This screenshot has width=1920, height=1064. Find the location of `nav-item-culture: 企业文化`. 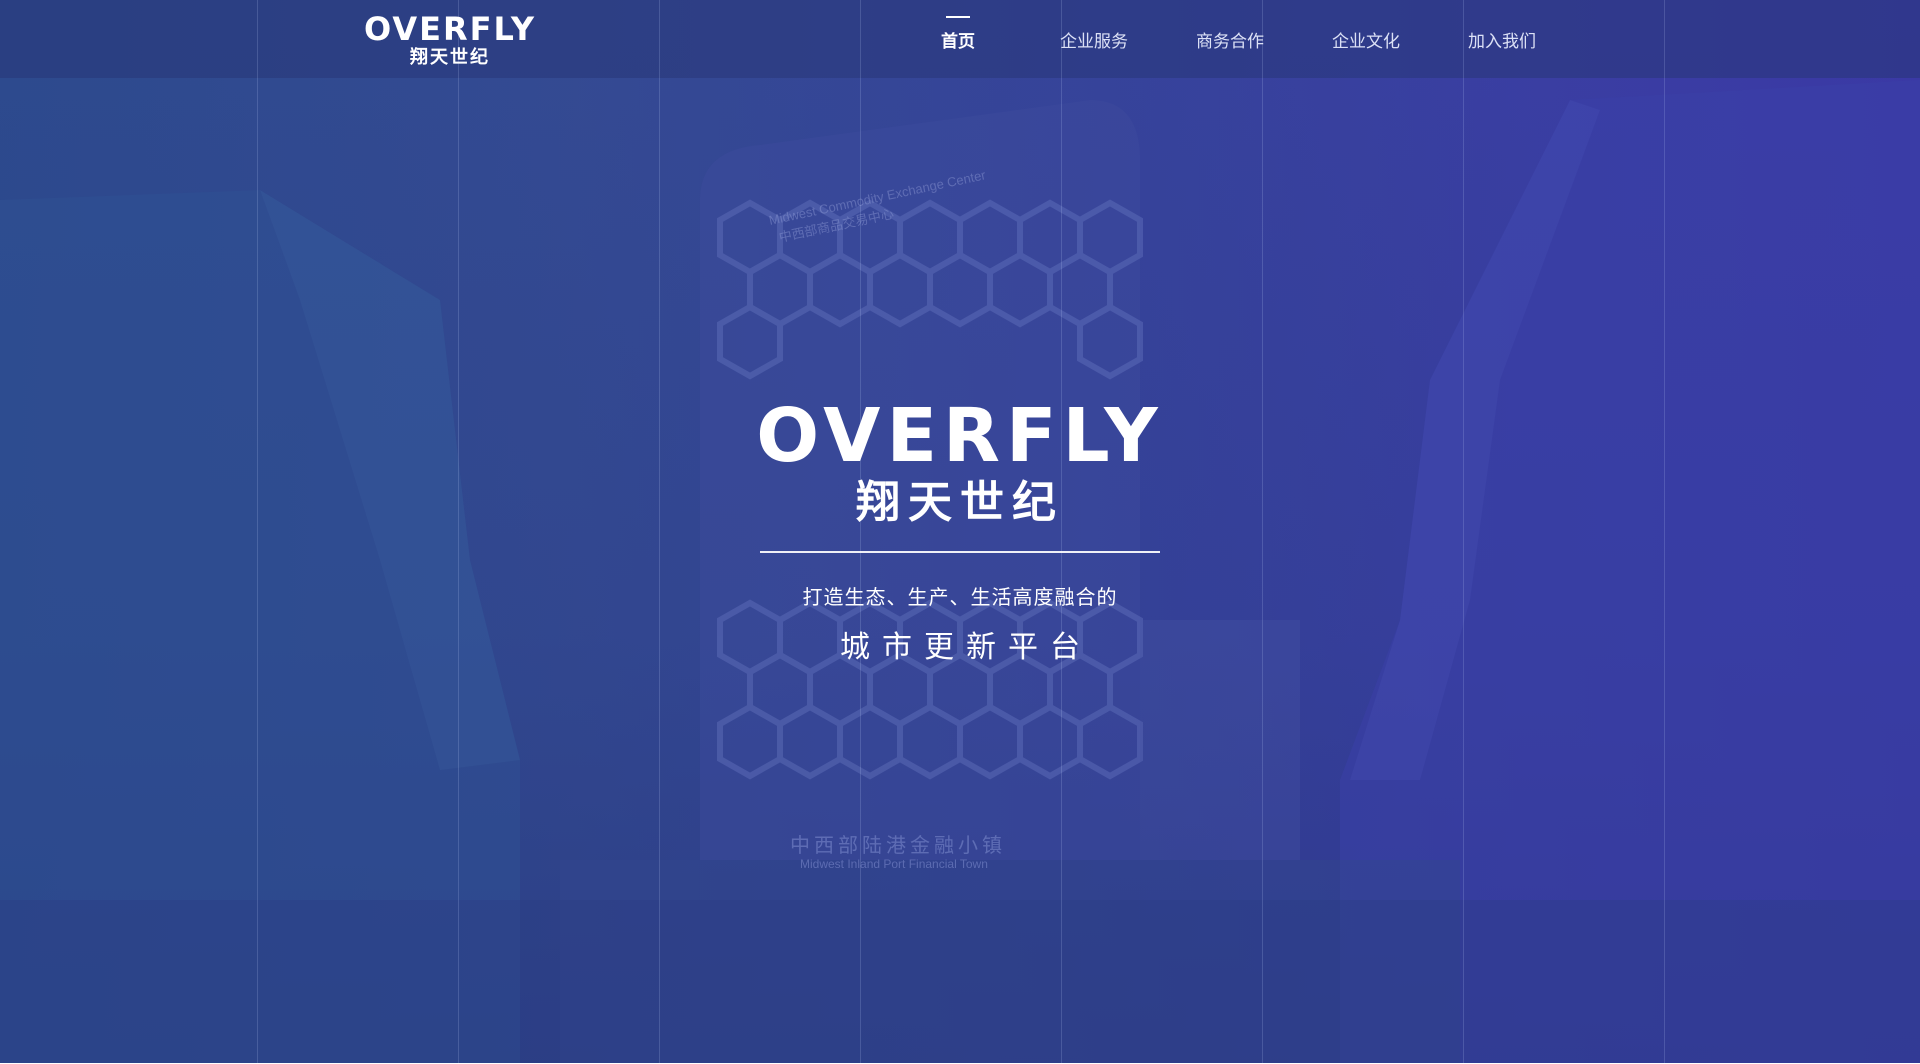

nav-item-culture: 企业文化 is located at coordinates (1366, 39).